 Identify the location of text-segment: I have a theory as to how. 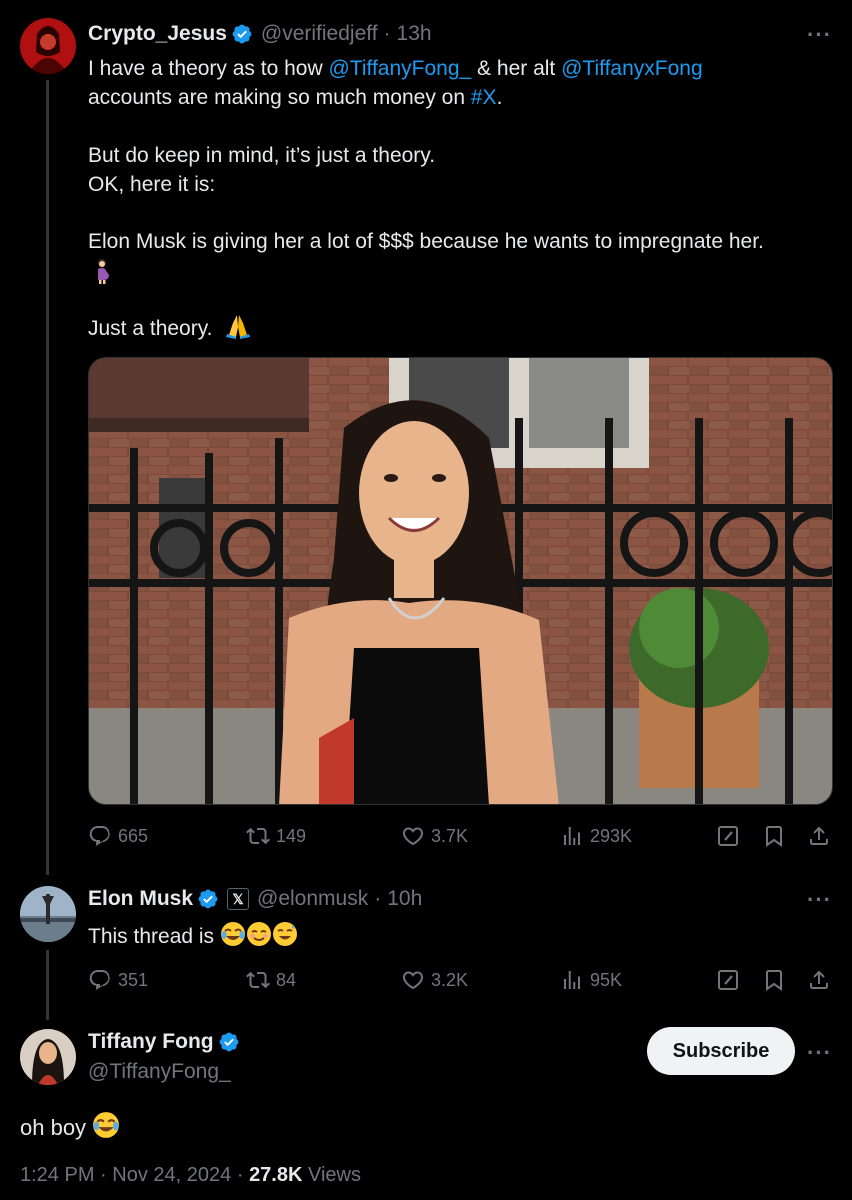
(208, 68).